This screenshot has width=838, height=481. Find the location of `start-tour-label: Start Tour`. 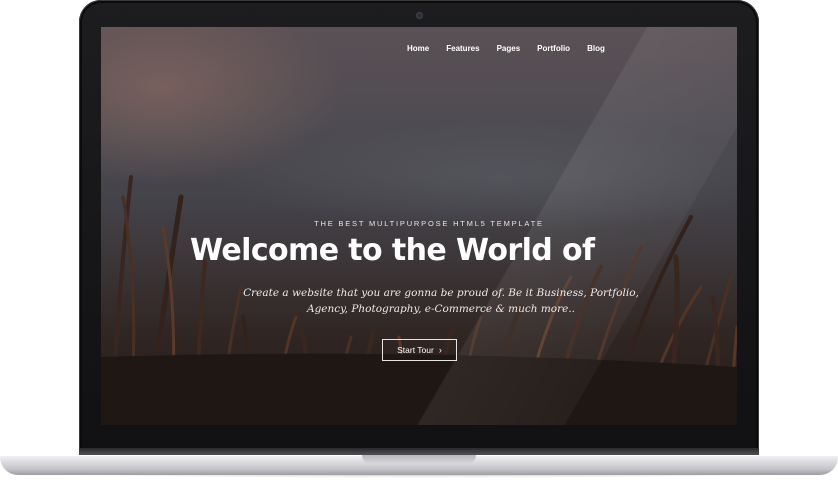

start-tour-label: Start Tour is located at coordinates (415, 350).